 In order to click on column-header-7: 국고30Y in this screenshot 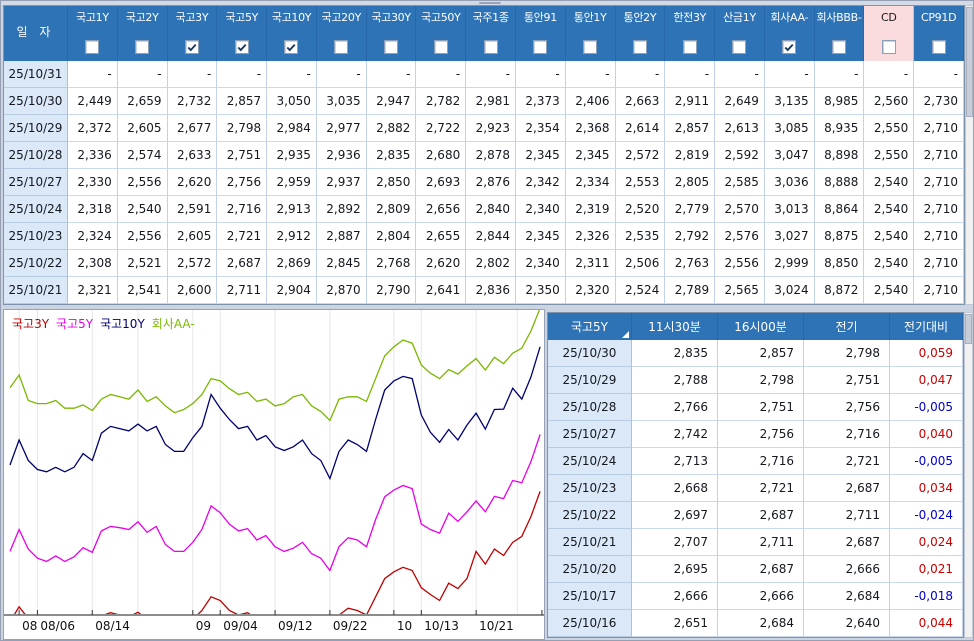, I will do `click(391, 33)`.